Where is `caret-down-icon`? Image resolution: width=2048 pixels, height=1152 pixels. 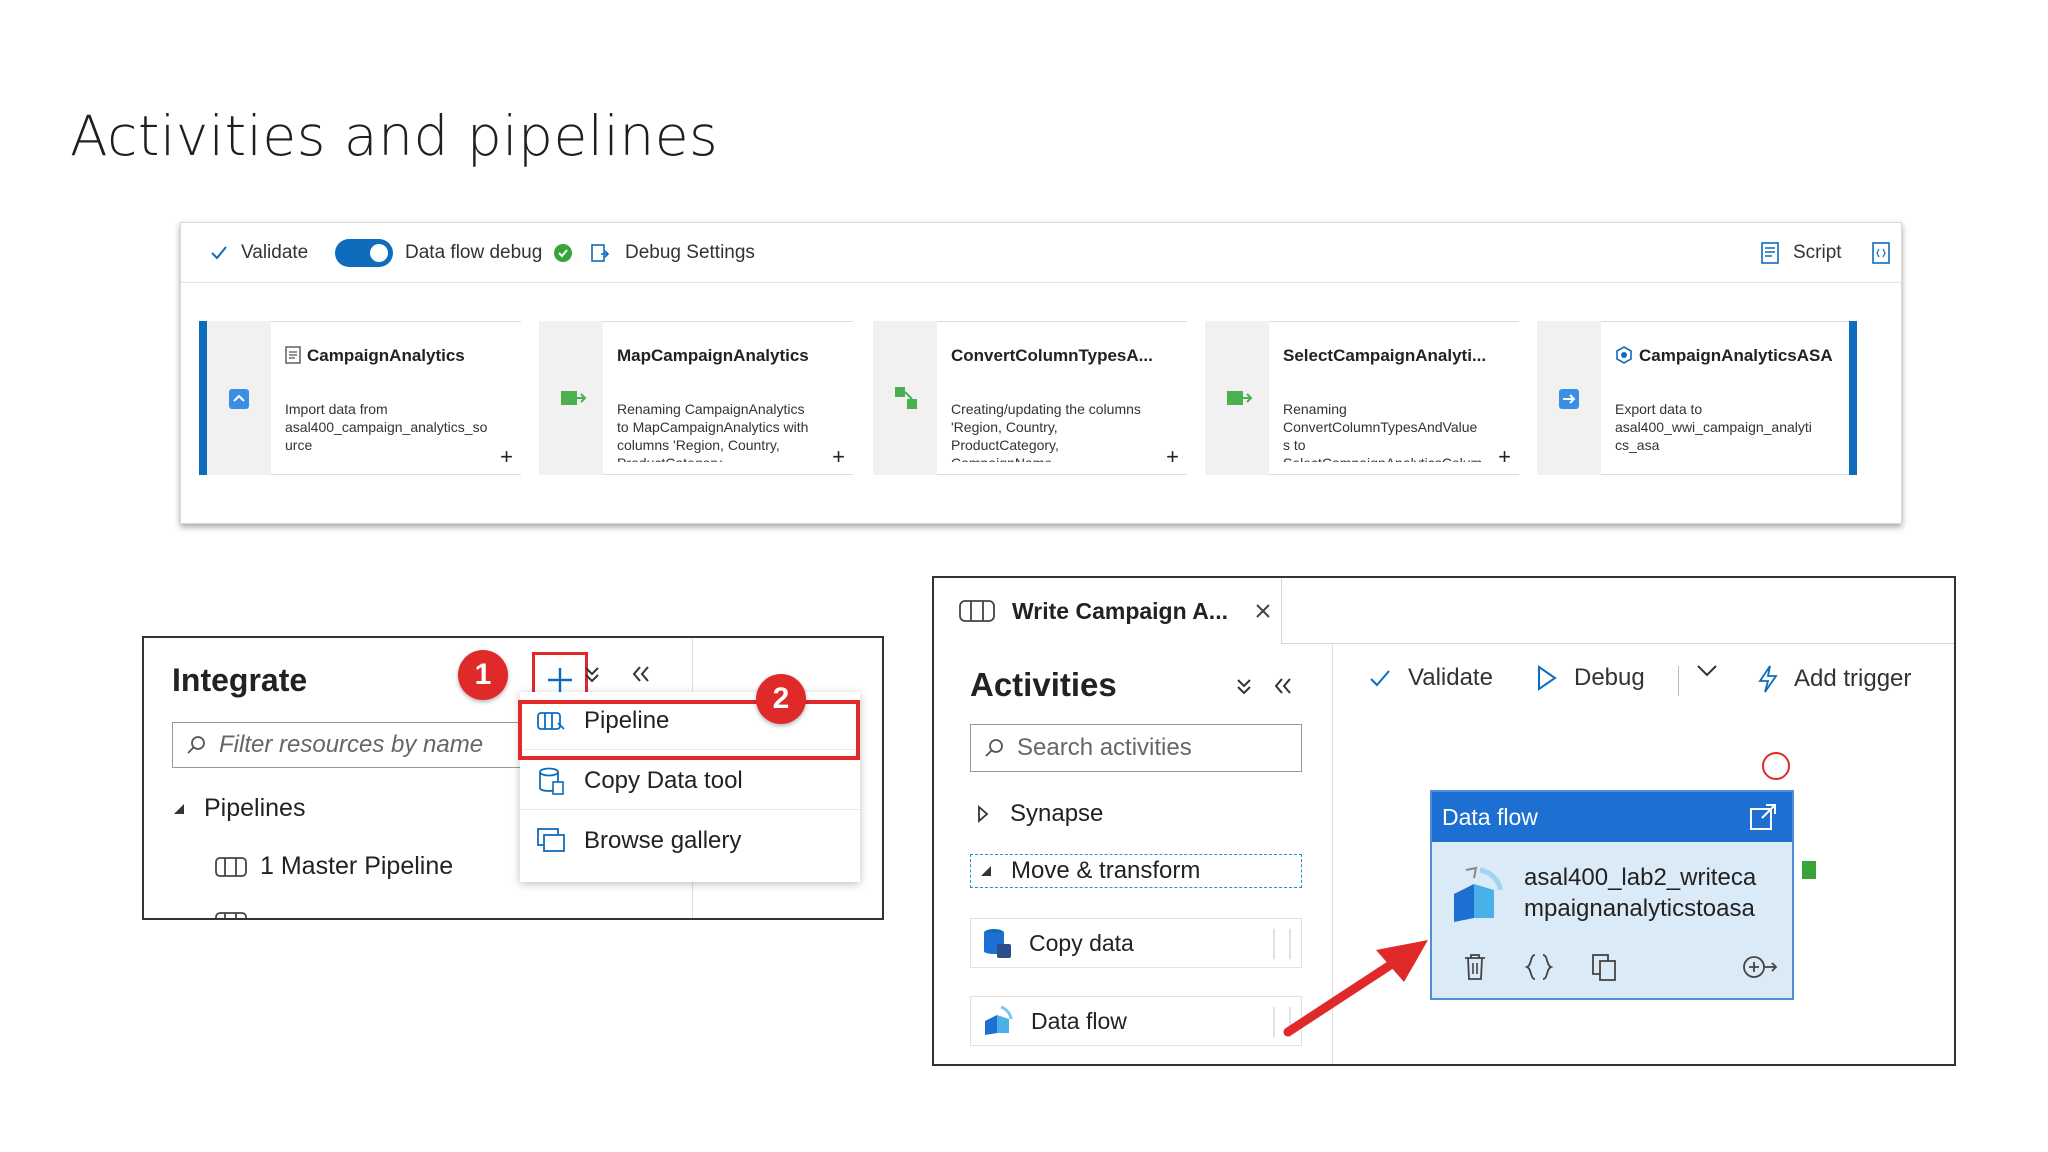 caret-down-icon is located at coordinates (986, 871).